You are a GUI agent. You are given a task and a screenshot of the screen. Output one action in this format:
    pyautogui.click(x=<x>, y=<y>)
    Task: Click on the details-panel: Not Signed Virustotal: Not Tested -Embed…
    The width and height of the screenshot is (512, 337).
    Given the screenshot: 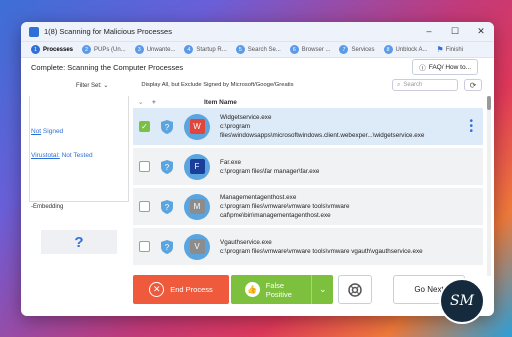 What is the action you would take?
    pyautogui.click(x=75, y=176)
    